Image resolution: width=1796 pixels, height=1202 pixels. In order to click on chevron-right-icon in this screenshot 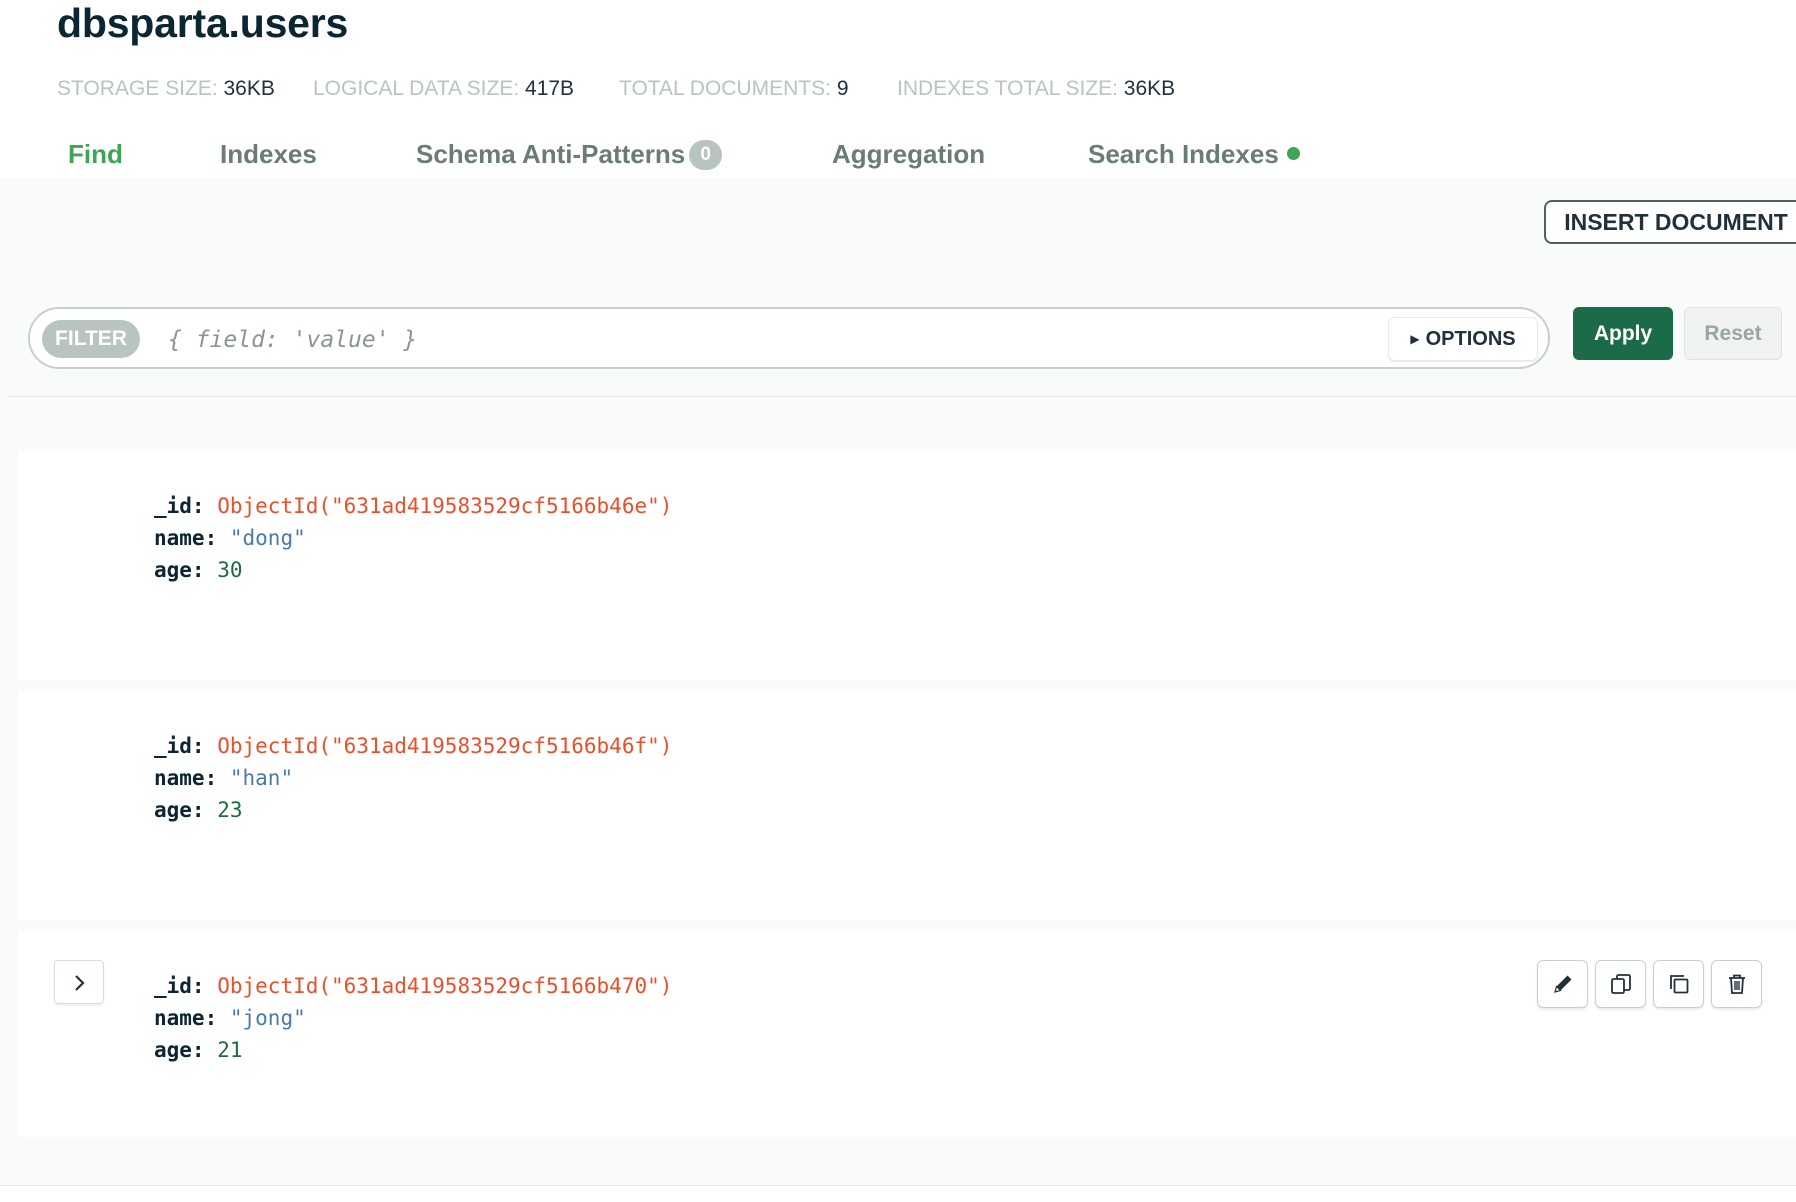, I will do `click(80, 983)`.